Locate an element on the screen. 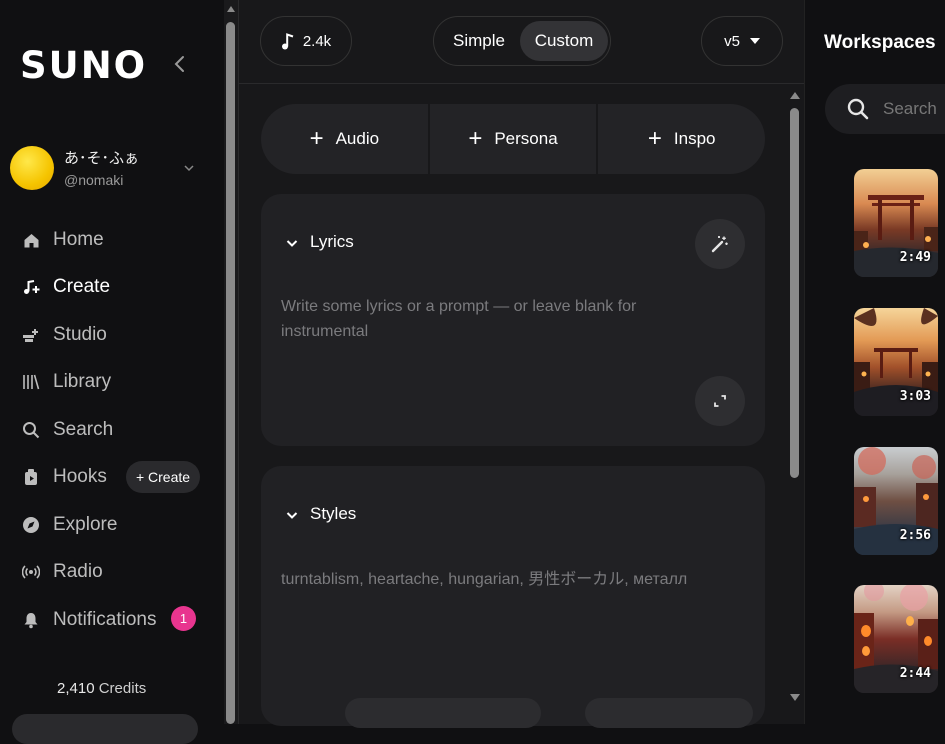 The image size is (945, 744). song-thumbnail: 2:49 is located at coordinates (896, 223).